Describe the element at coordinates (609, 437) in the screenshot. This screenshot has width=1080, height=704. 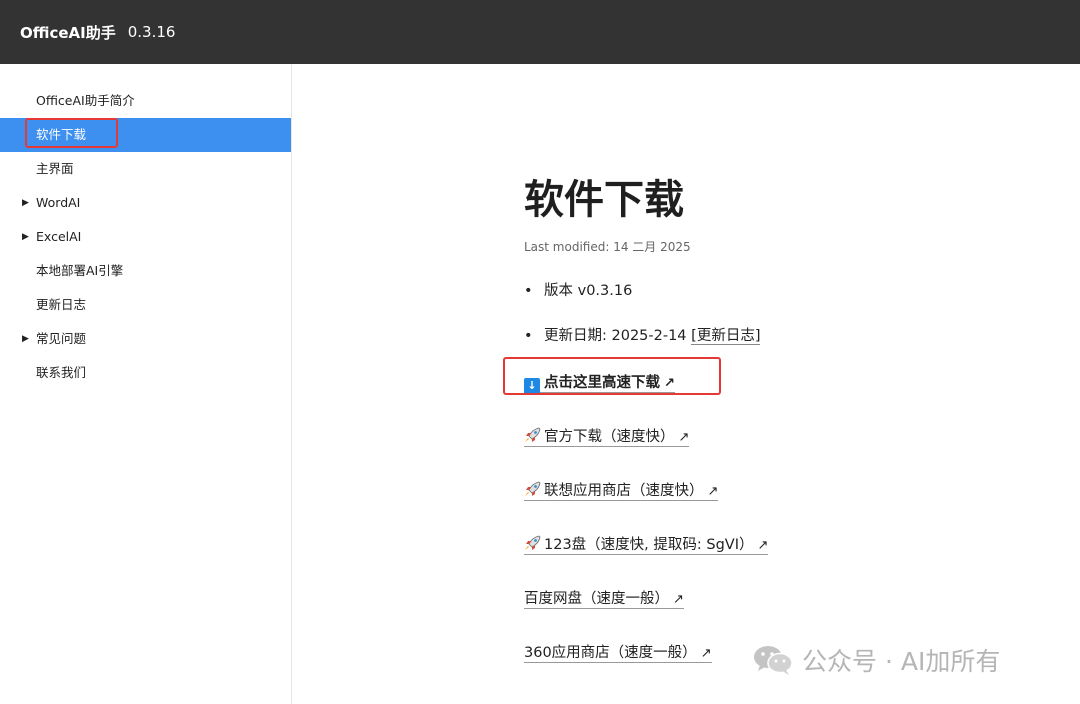
I see `link-label: 官方下载（速度快）` at that location.